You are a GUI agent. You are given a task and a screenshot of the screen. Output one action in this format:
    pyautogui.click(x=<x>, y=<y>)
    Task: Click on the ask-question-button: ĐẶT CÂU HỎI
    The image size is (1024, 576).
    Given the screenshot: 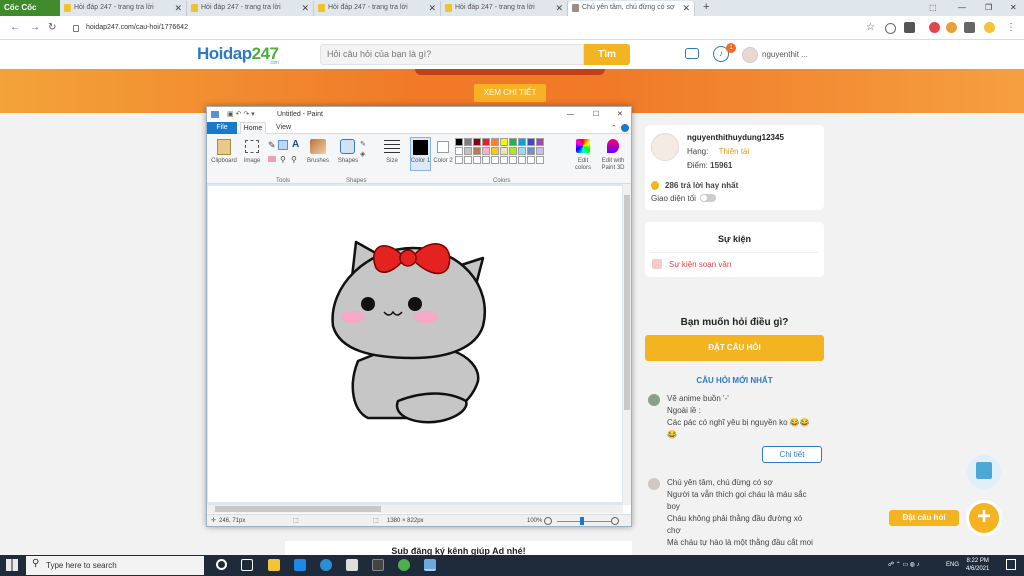 What is the action you would take?
    pyautogui.click(x=734, y=348)
    